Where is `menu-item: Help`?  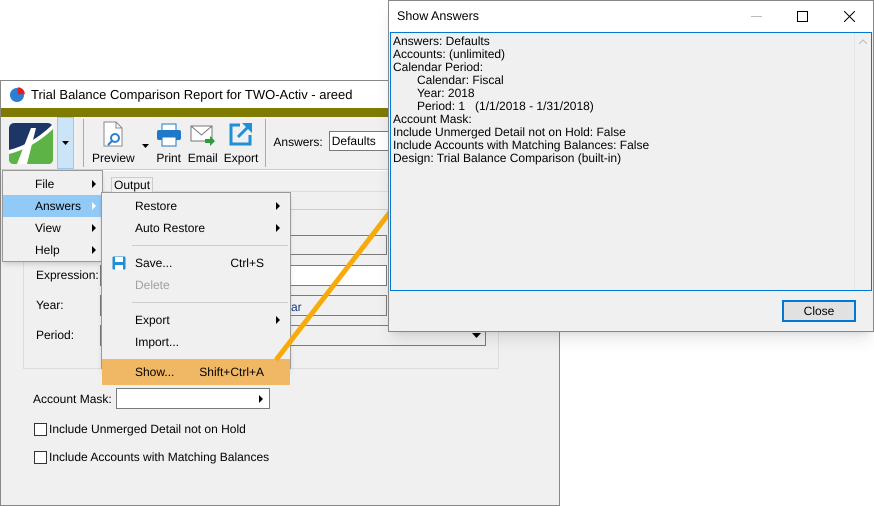
menu-item: Help is located at coordinates (52, 250).